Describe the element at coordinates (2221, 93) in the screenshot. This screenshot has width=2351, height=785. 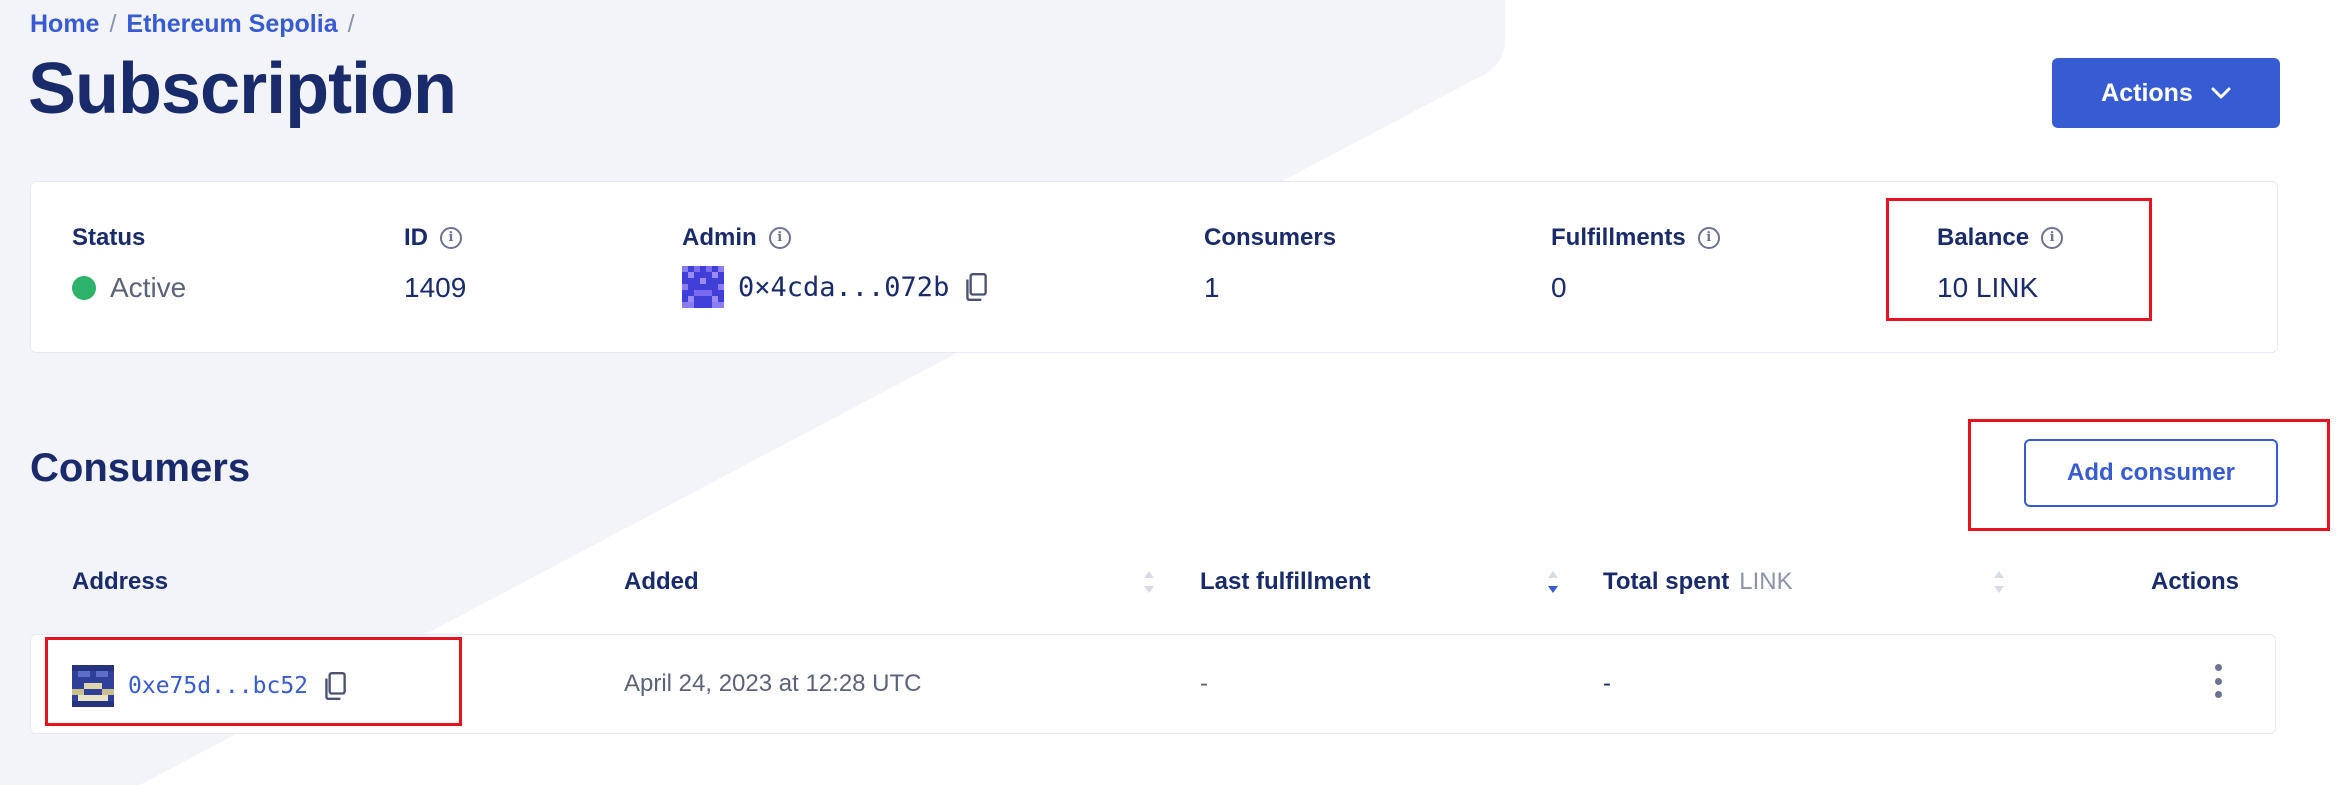
I see `chevron-down-icon` at that location.